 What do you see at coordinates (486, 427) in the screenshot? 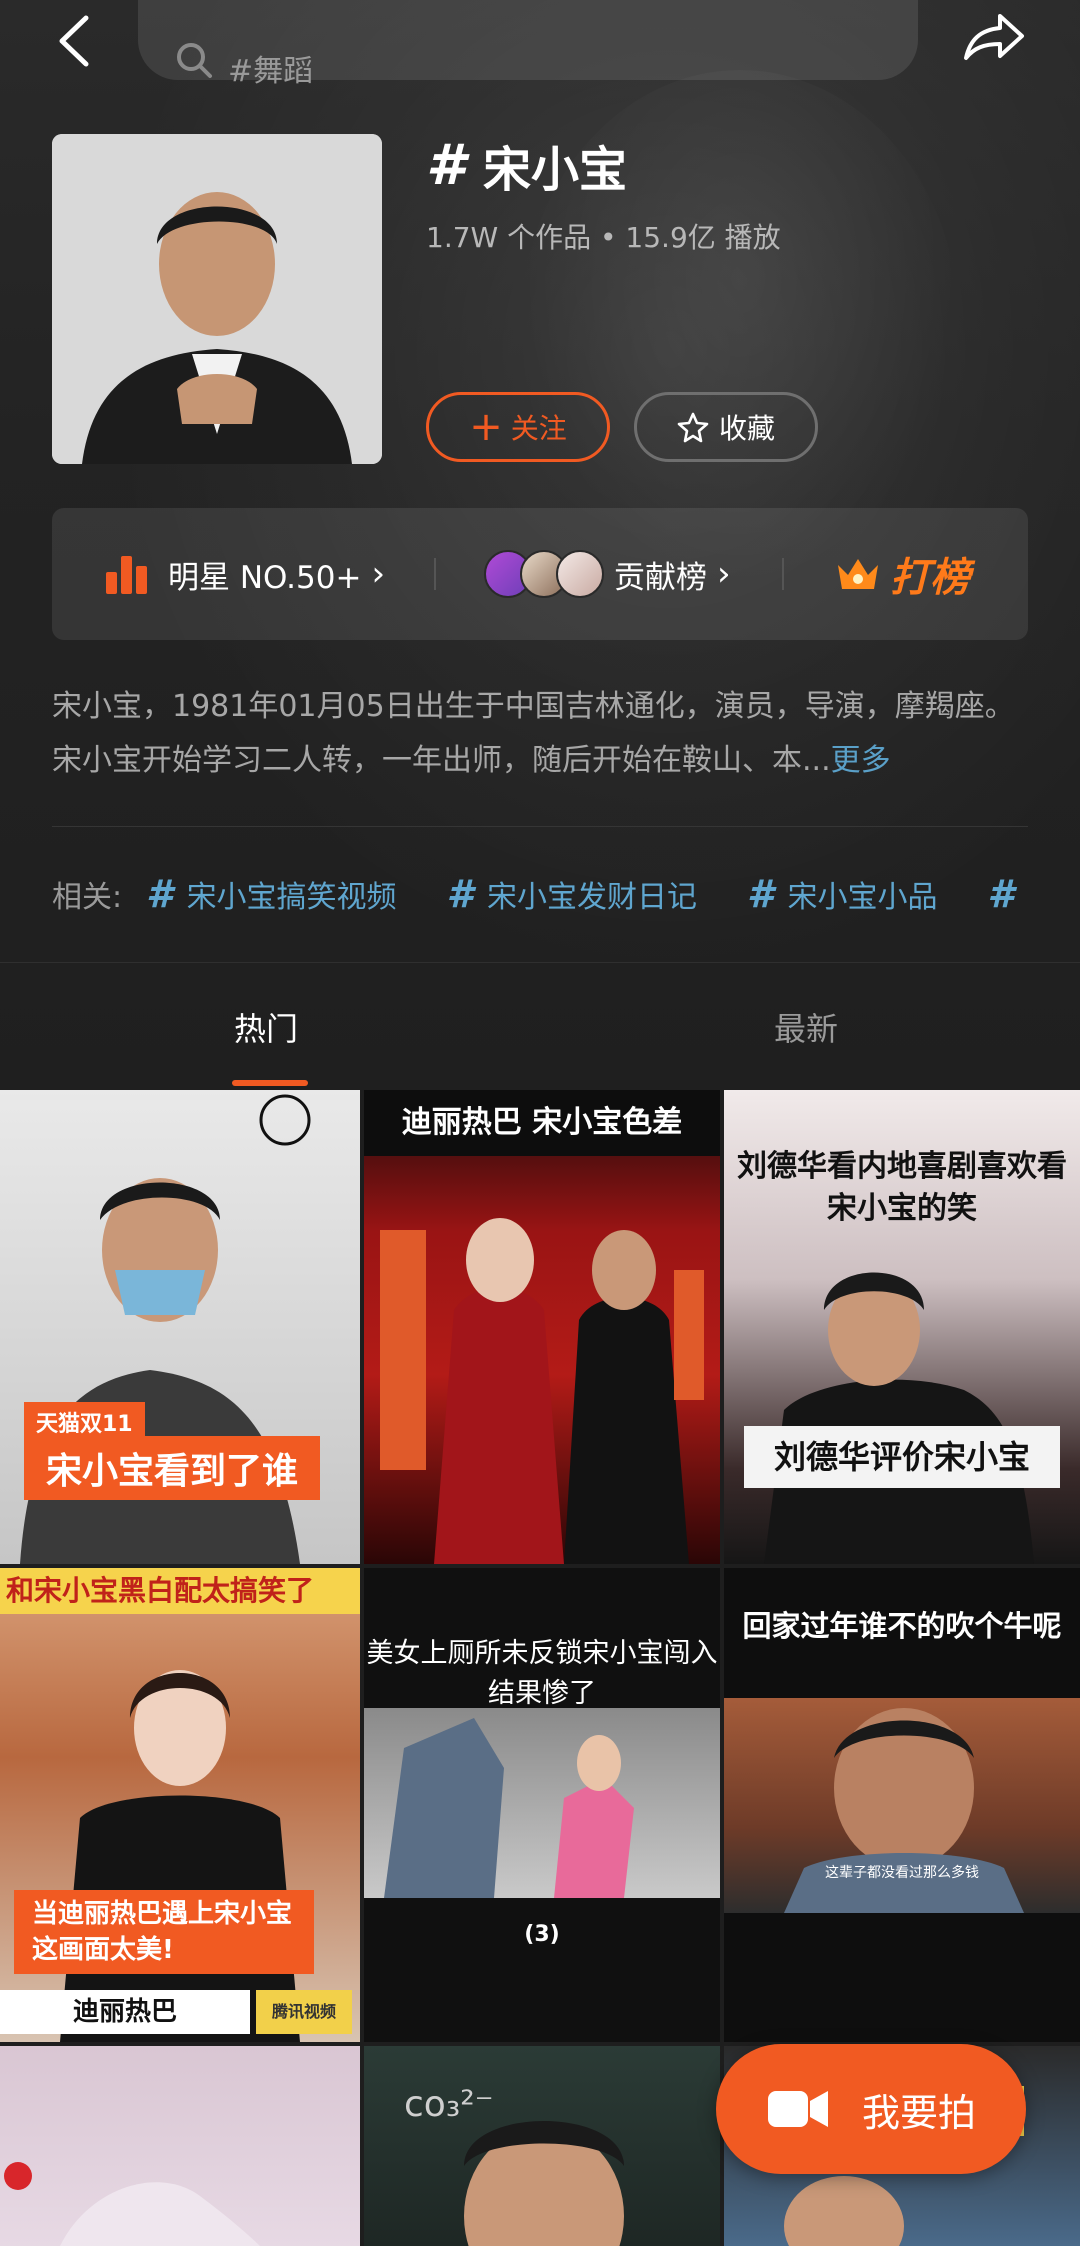
I see `plus-icon: +` at bounding box center [486, 427].